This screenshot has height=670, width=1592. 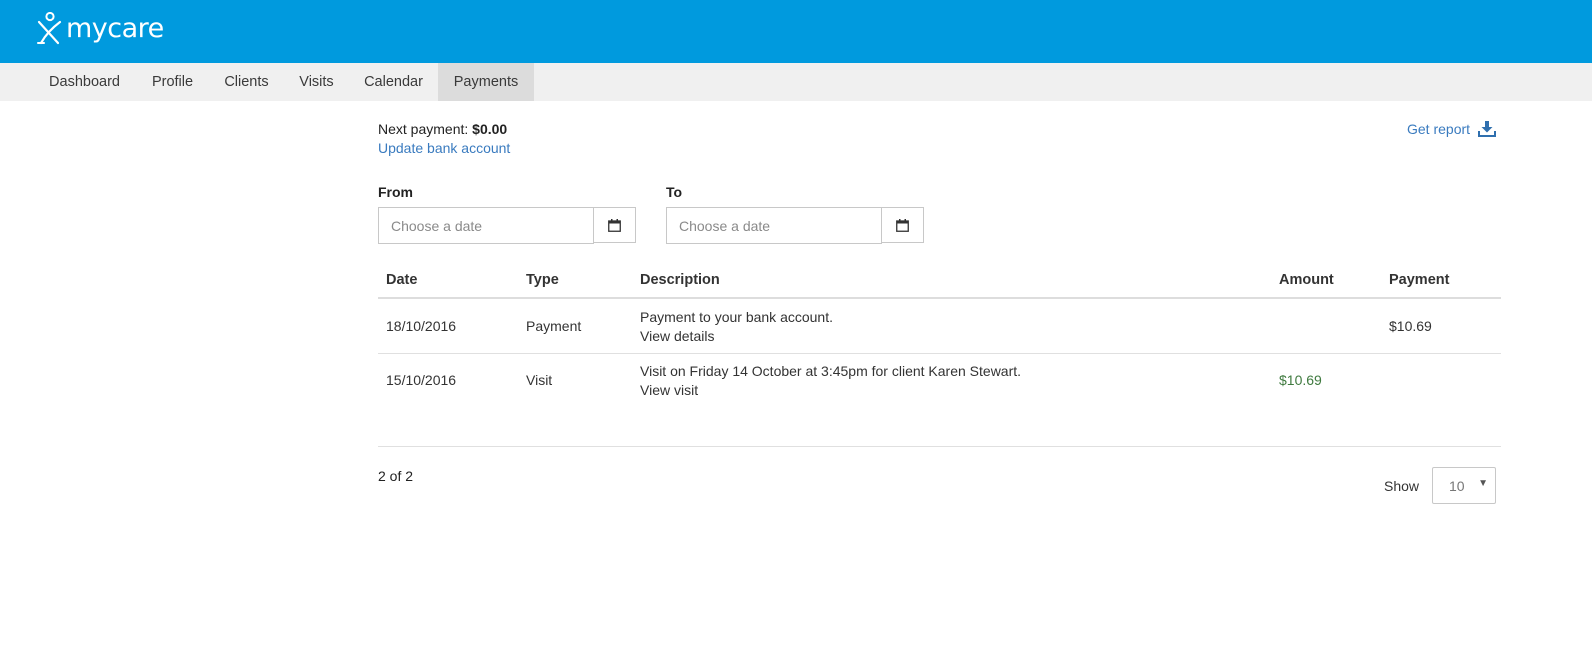 I want to click on nav-item-calendar: Calendar, so click(x=393, y=82).